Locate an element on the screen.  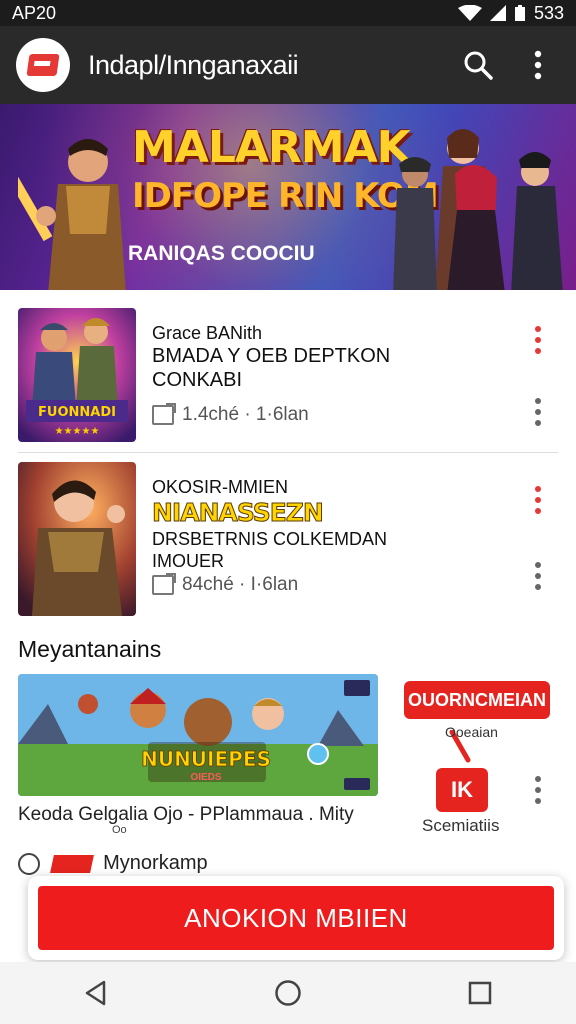
recents-icon is located at coordinates (480, 993).